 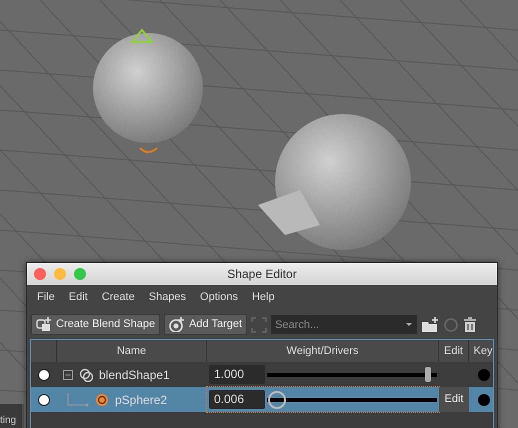 I want to click on menu-item: Help, so click(x=263, y=297).